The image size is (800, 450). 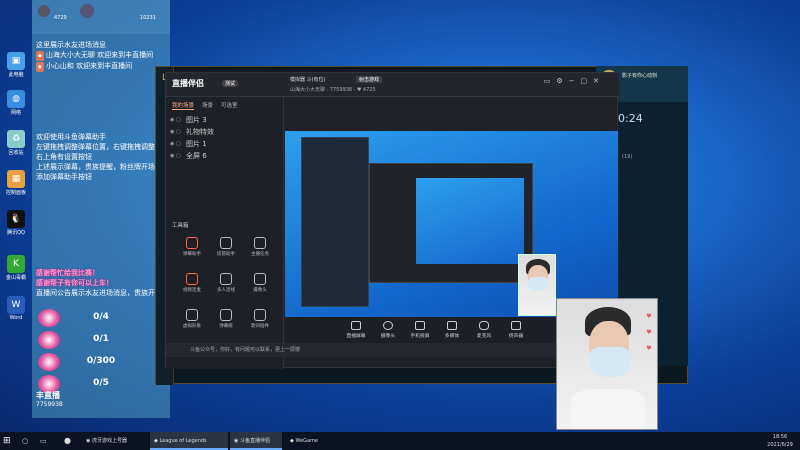 I want to click on scene-item: 礼物特效, so click(x=224, y=132).